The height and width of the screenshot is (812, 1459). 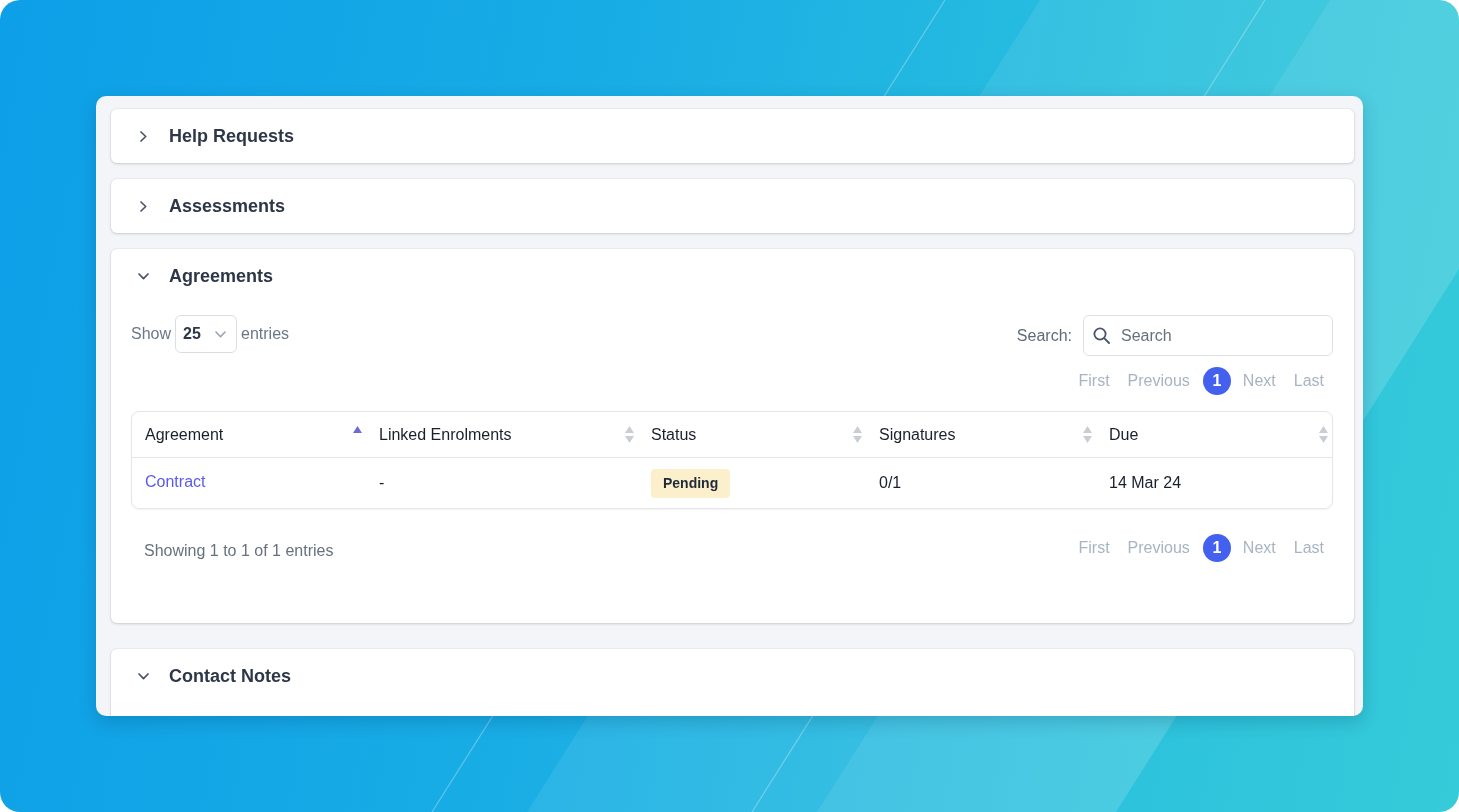 I want to click on accordion-header: Help Requests, so click(x=732, y=136).